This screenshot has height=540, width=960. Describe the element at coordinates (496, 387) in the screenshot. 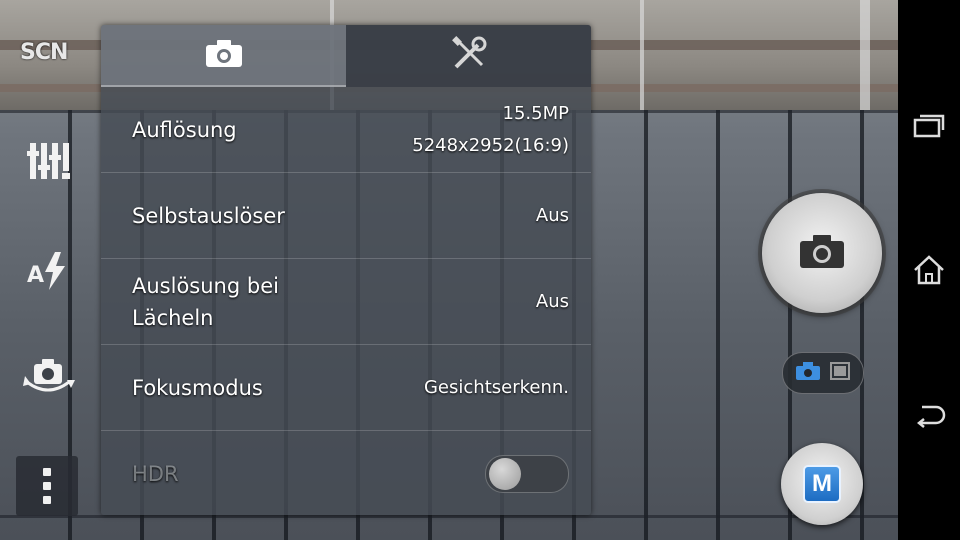

I see `setting-value: Gesichtserkenn.` at that location.